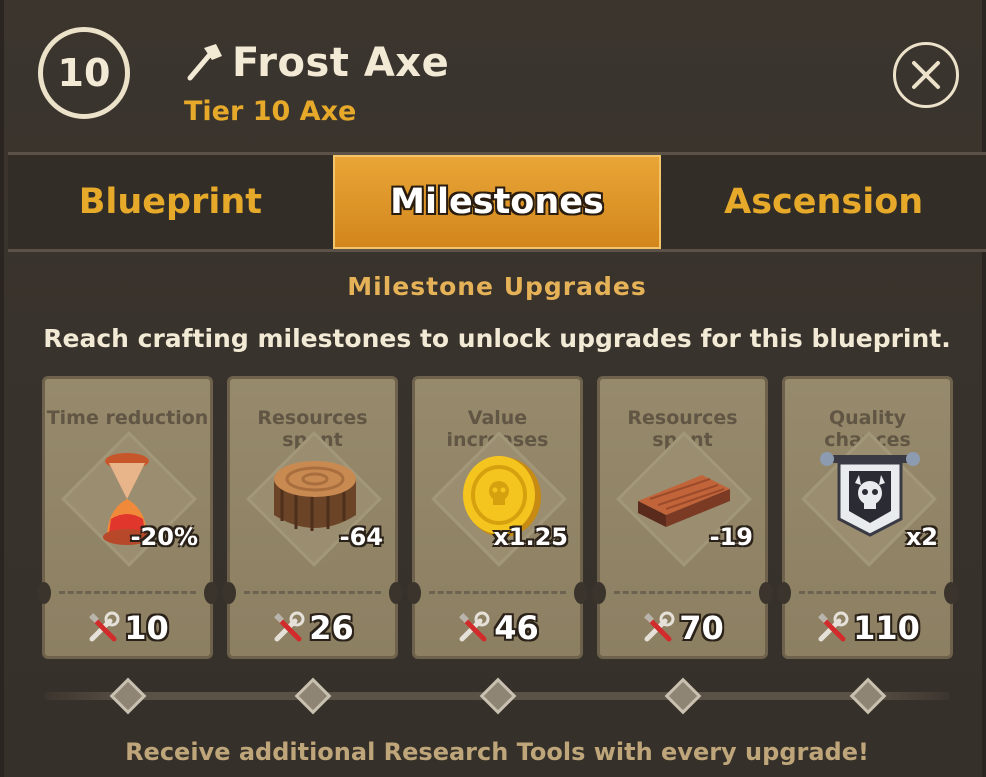 The width and height of the screenshot is (986, 777). I want to click on milestone-card: Resources spent -64 26, so click(312, 517).